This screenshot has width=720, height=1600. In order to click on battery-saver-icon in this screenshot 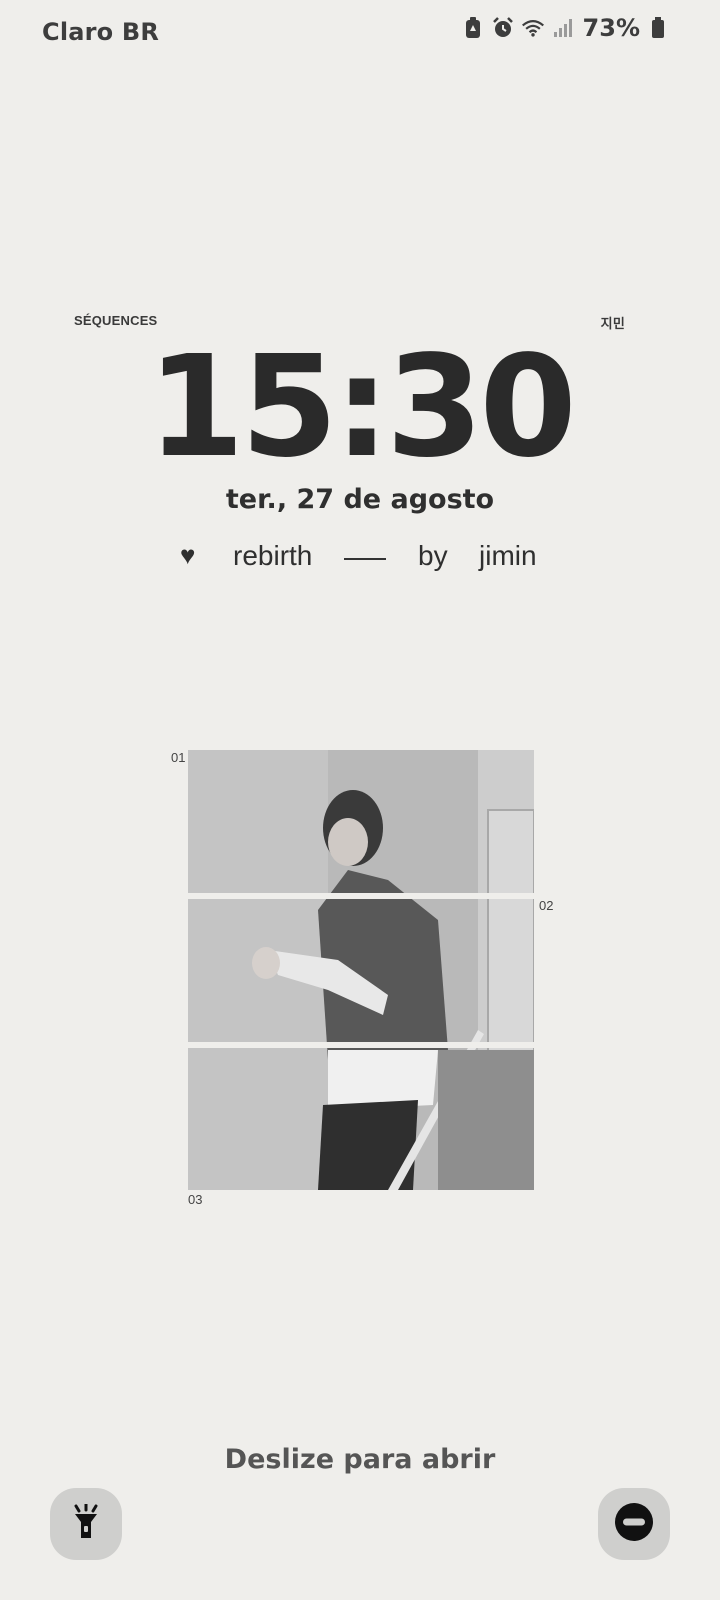, I will do `click(473, 28)`.